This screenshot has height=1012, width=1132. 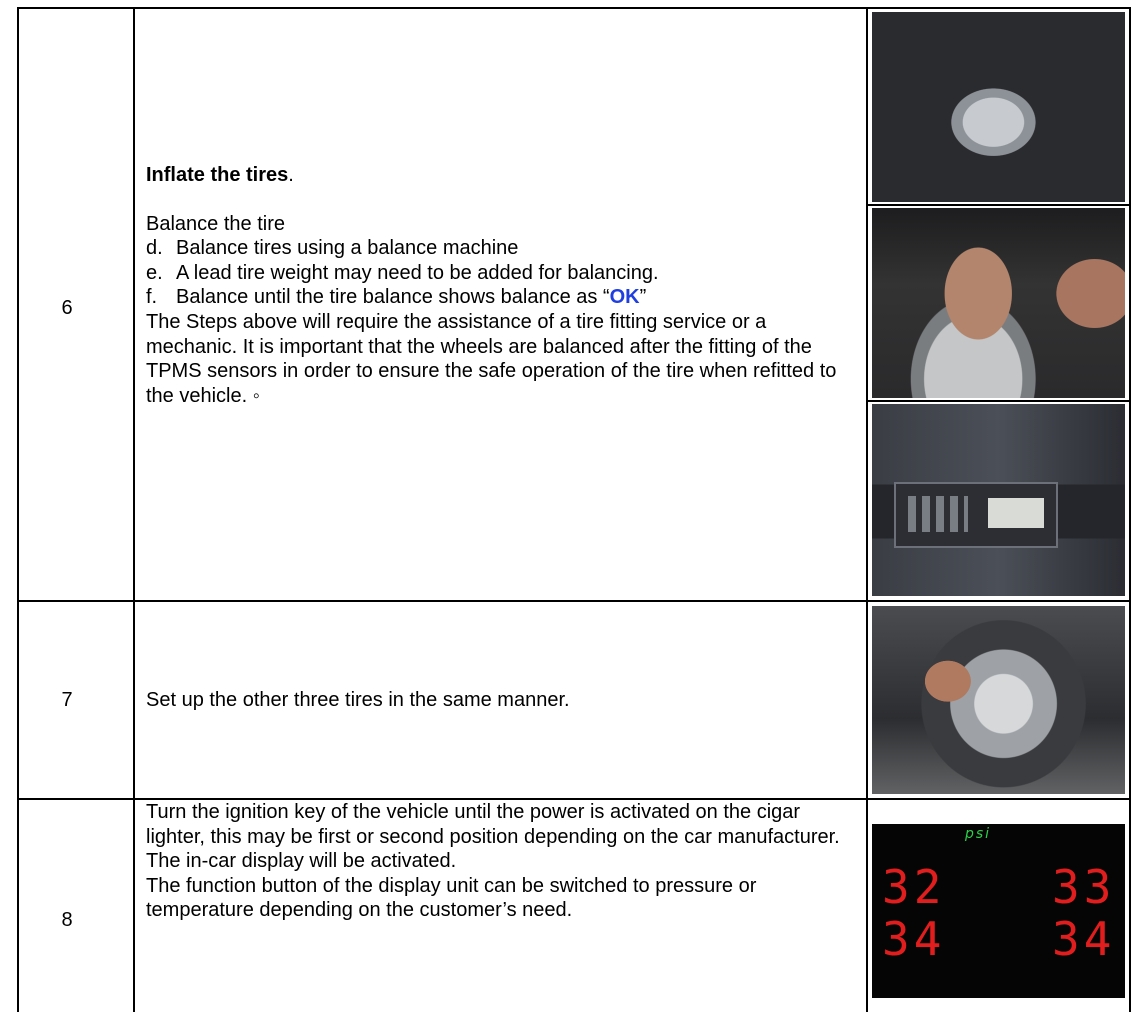 What do you see at coordinates (503, 175) in the screenshot?
I see `step-6-heading: Inflate the tires.` at bounding box center [503, 175].